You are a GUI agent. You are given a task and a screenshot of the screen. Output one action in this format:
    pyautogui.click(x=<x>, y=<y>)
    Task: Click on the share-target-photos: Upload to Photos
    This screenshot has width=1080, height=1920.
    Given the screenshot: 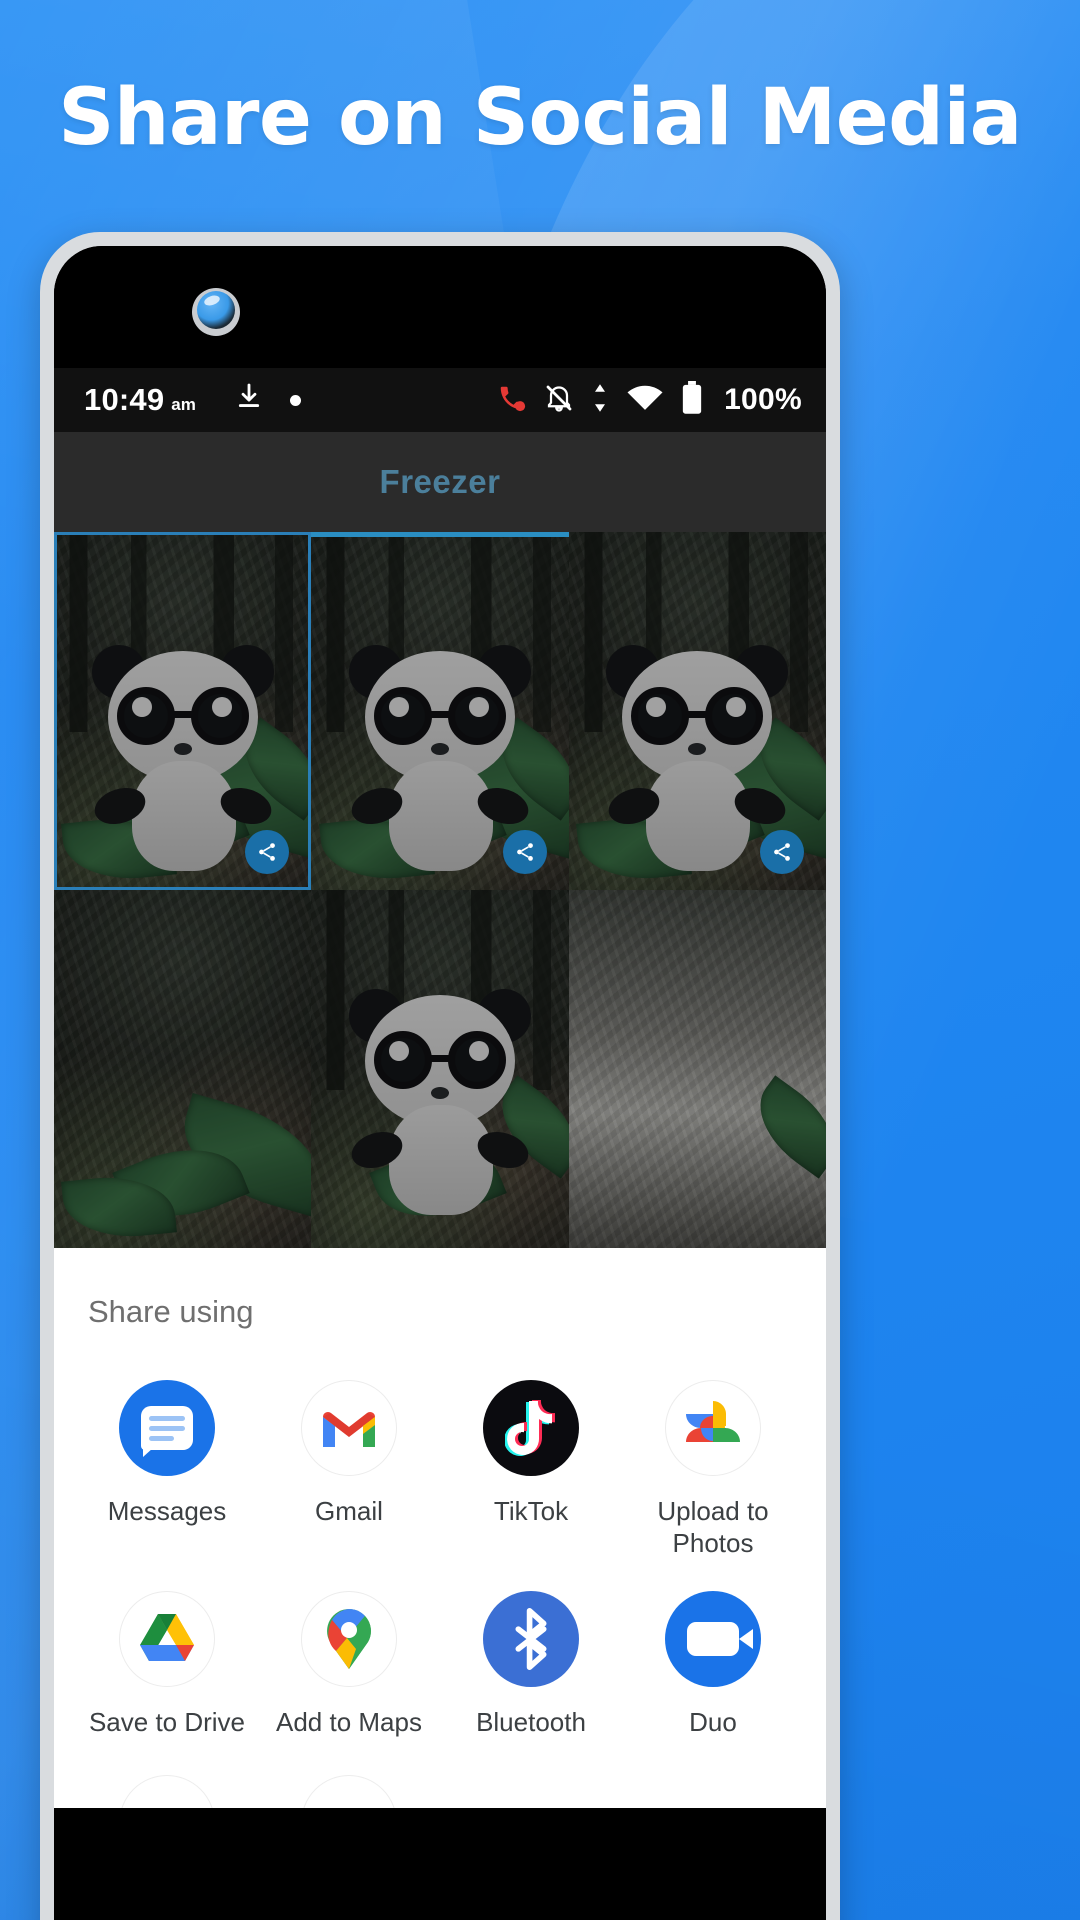 What is the action you would take?
    pyautogui.click(x=713, y=1471)
    